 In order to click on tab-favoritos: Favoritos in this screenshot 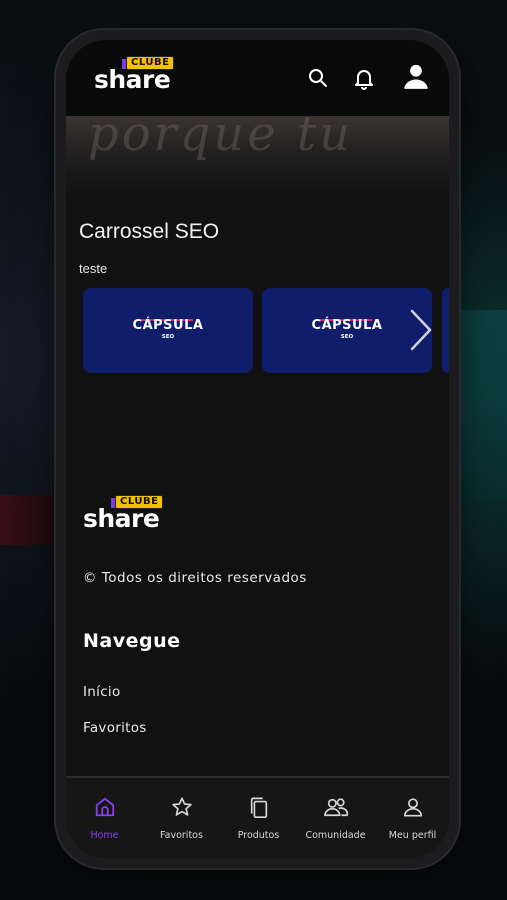, I will do `click(181, 818)`.